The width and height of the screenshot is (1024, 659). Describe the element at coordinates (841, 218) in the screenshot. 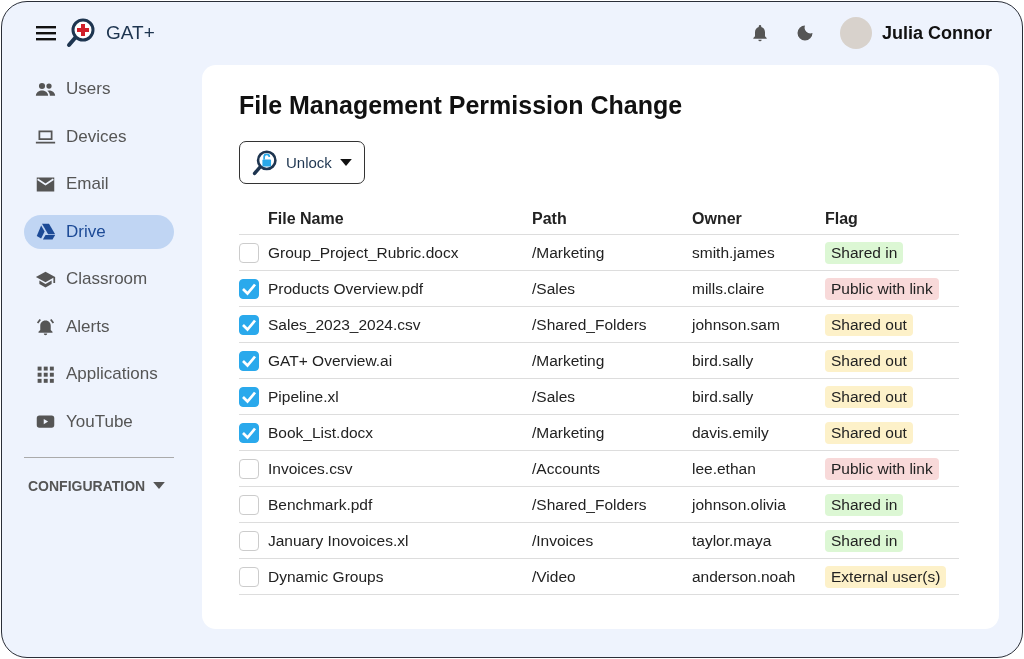

I see `column-header: Flag` at that location.